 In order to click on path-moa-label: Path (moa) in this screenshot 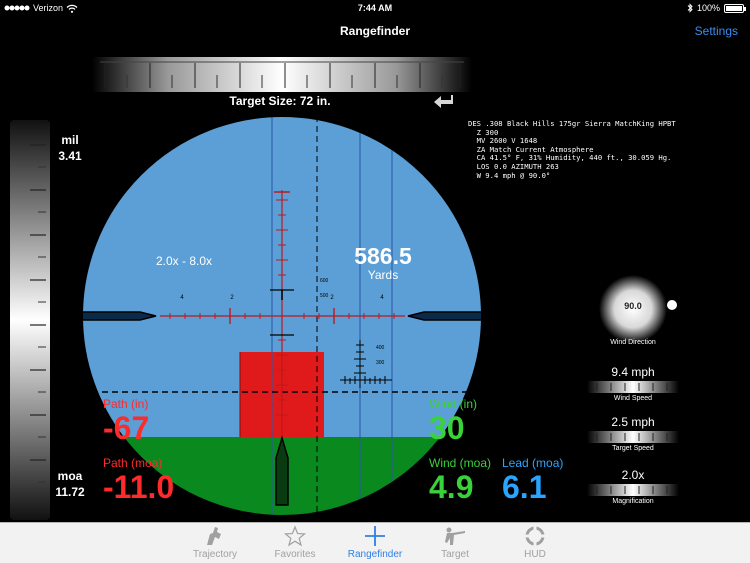, I will do `click(133, 463)`.